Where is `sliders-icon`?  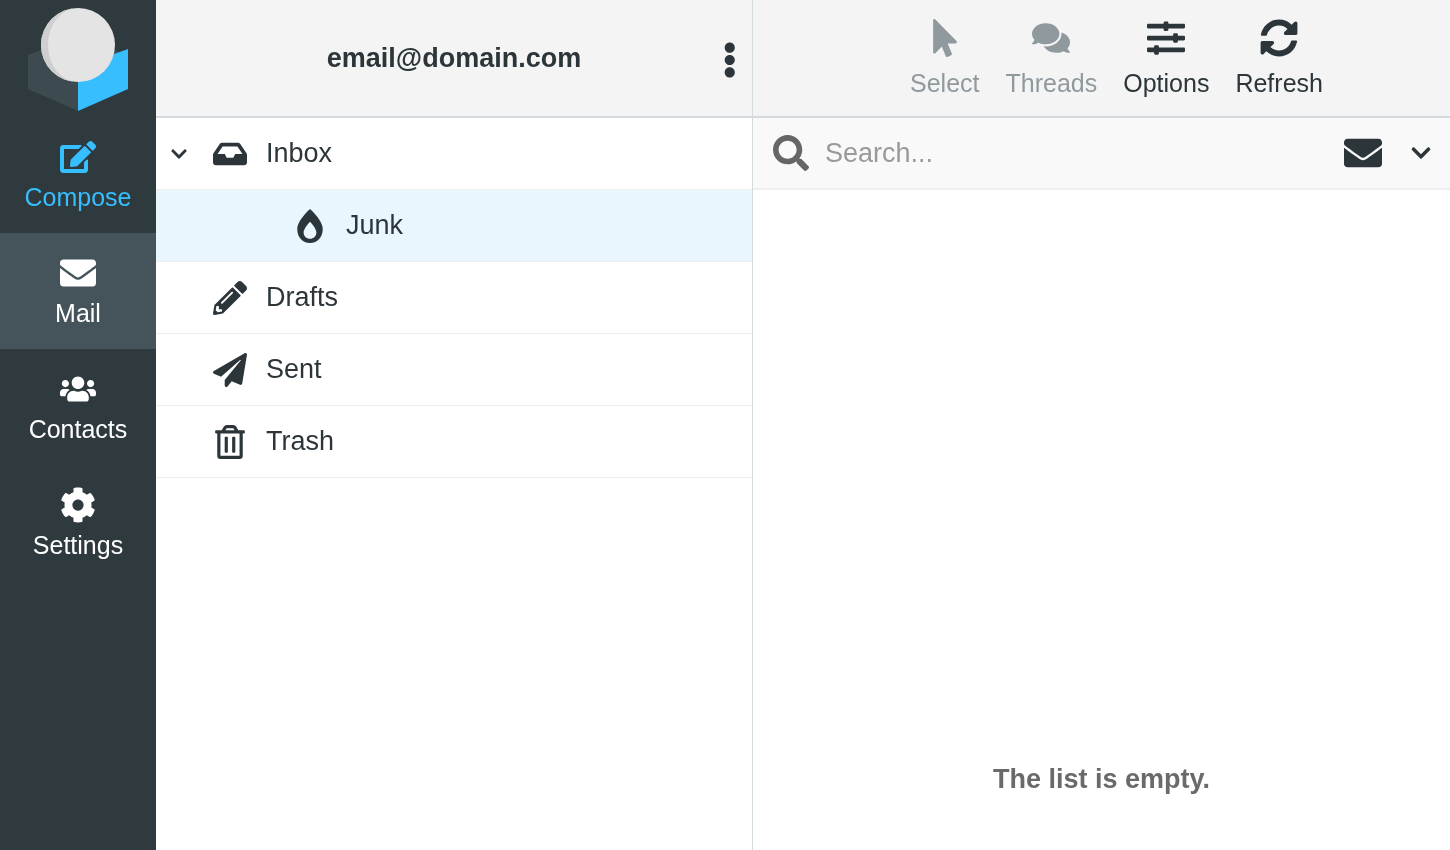
sliders-icon is located at coordinates (1166, 37).